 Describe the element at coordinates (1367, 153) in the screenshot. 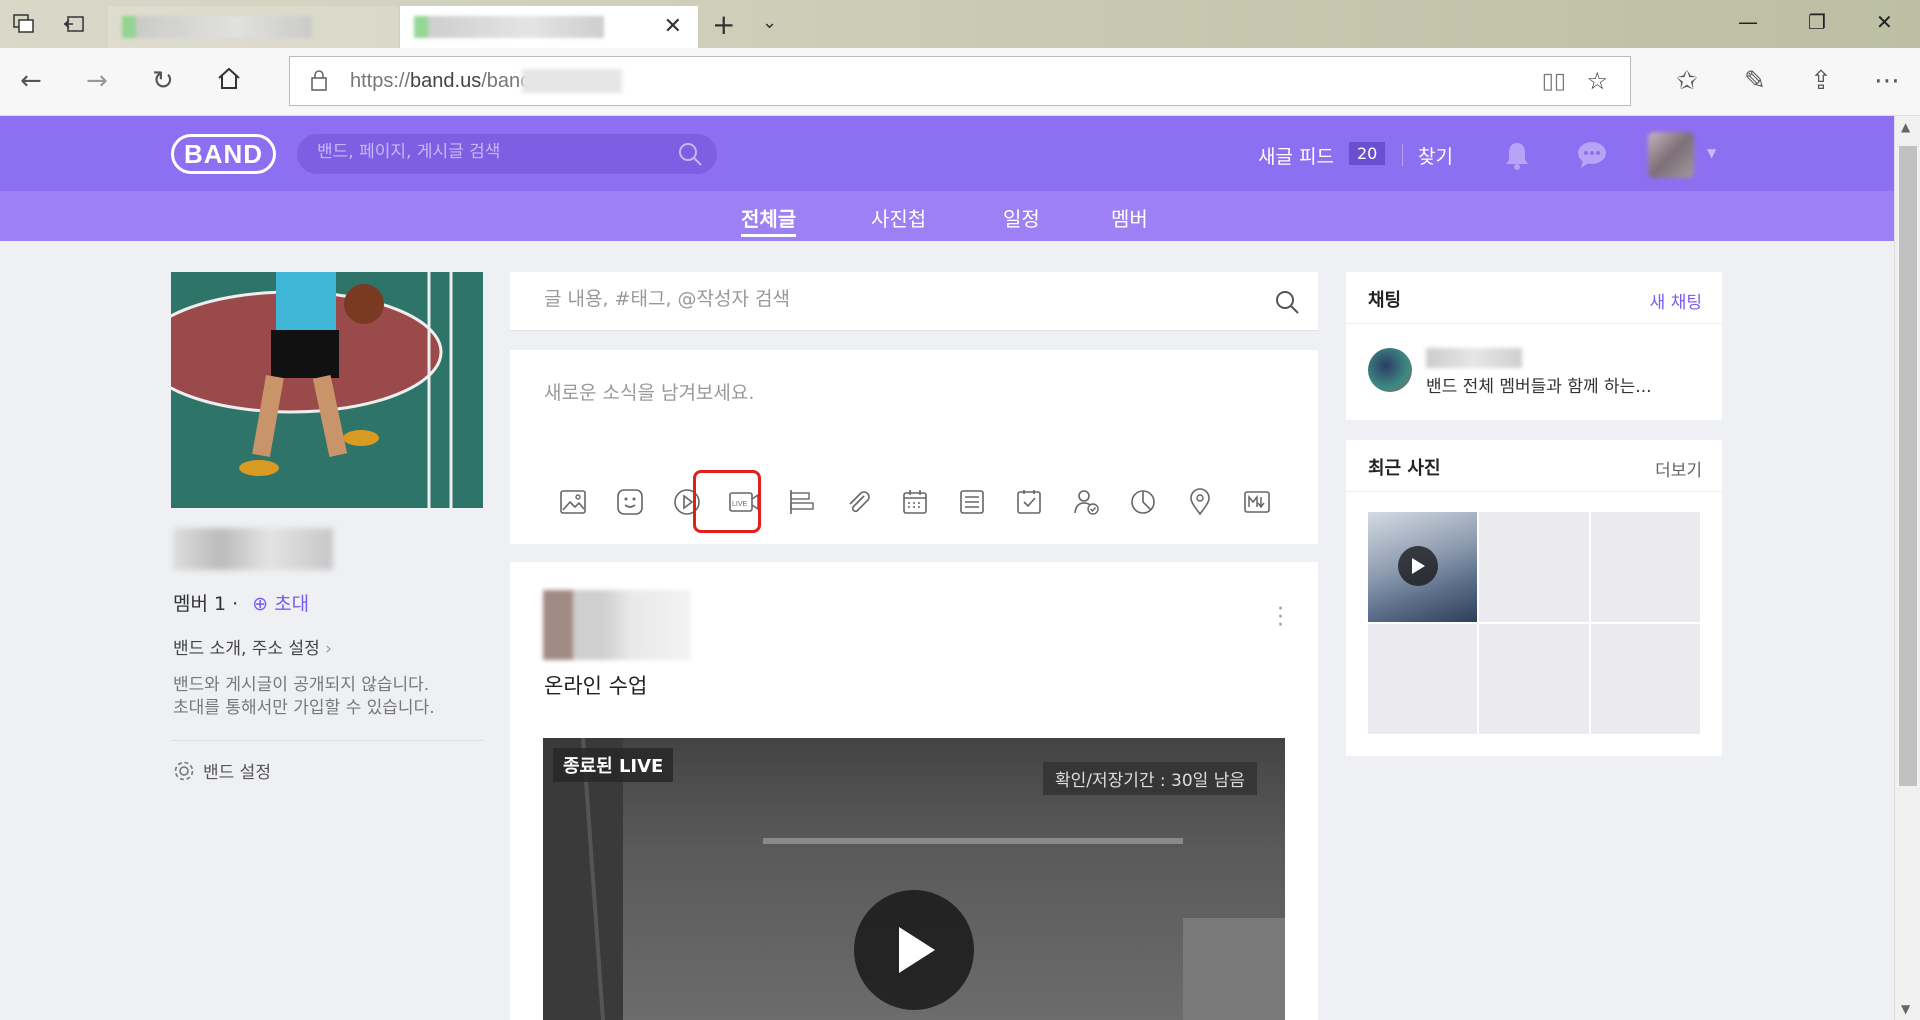

I see `feed-count-badge: 20` at that location.